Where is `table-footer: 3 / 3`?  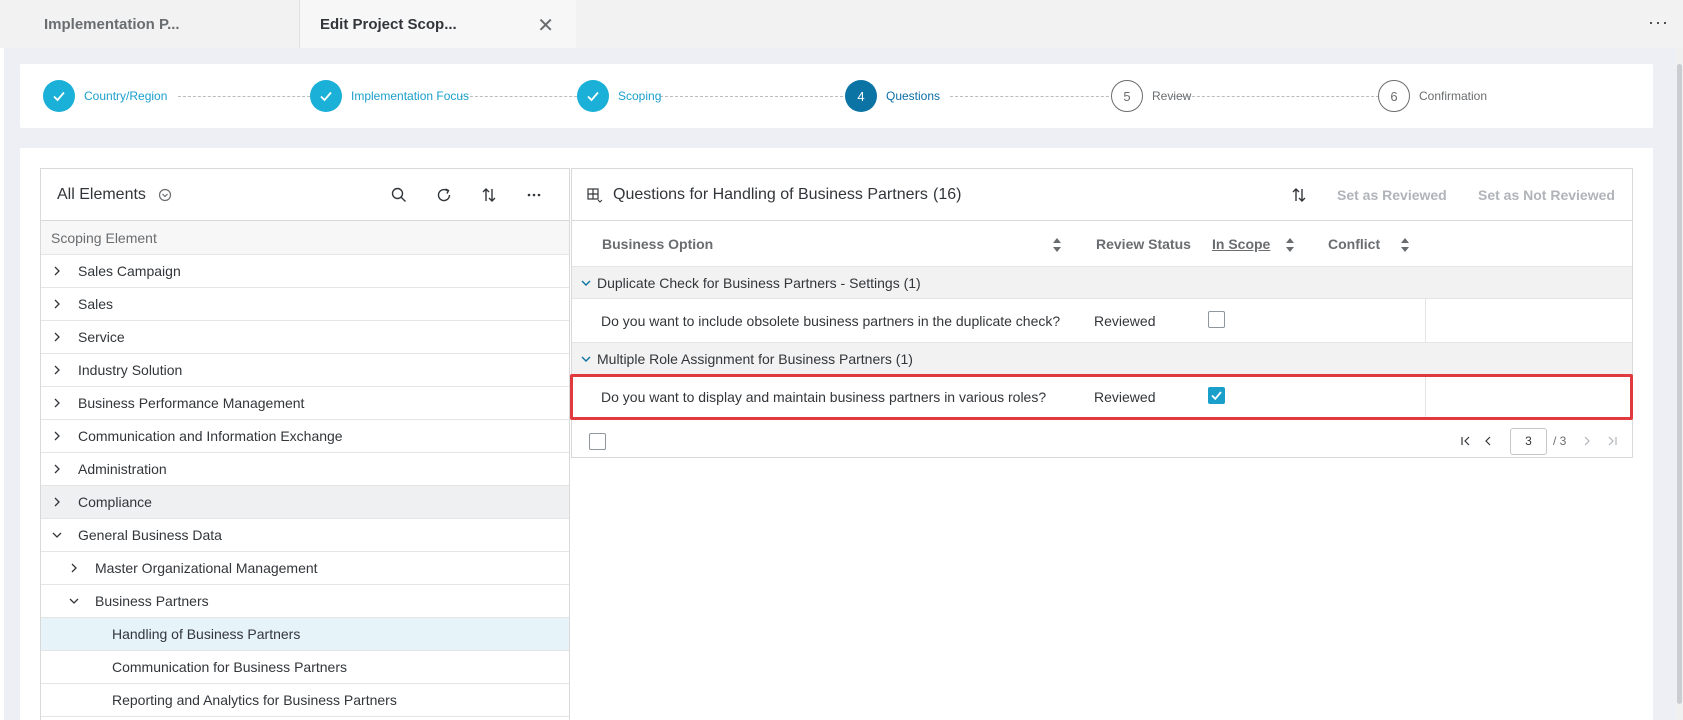 table-footer: 3 / 3 is located at coordinates (1102, 442).